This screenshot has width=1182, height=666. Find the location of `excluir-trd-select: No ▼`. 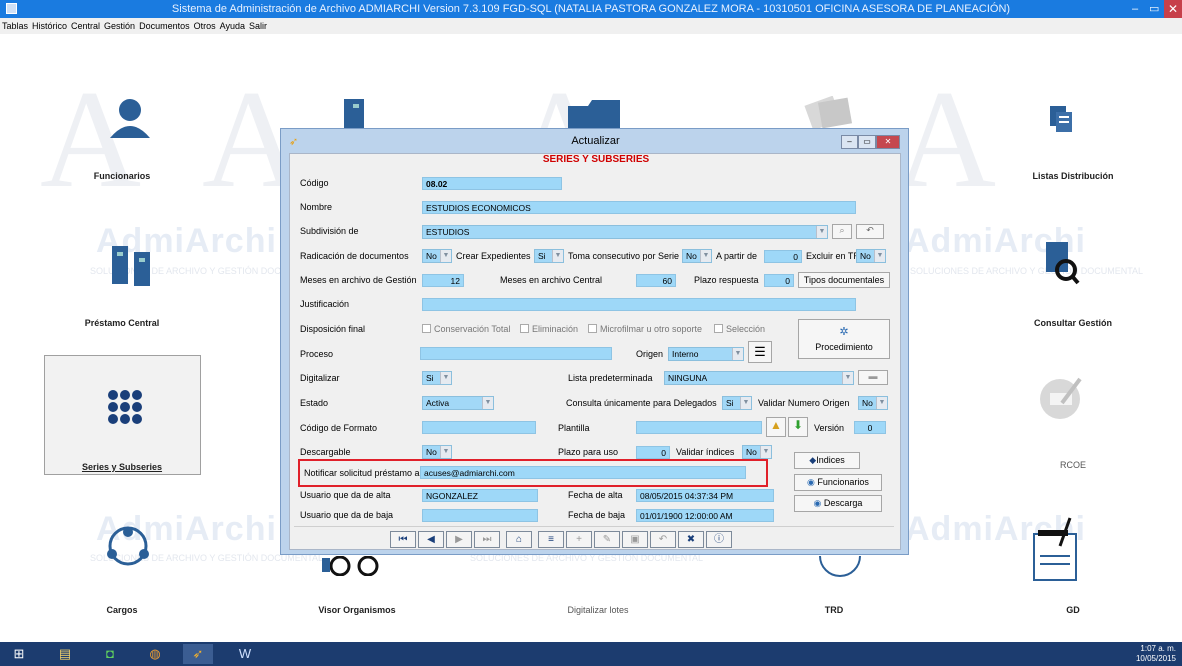

excluir-trd-select: No ▼ is located at coordinates (871, 256).